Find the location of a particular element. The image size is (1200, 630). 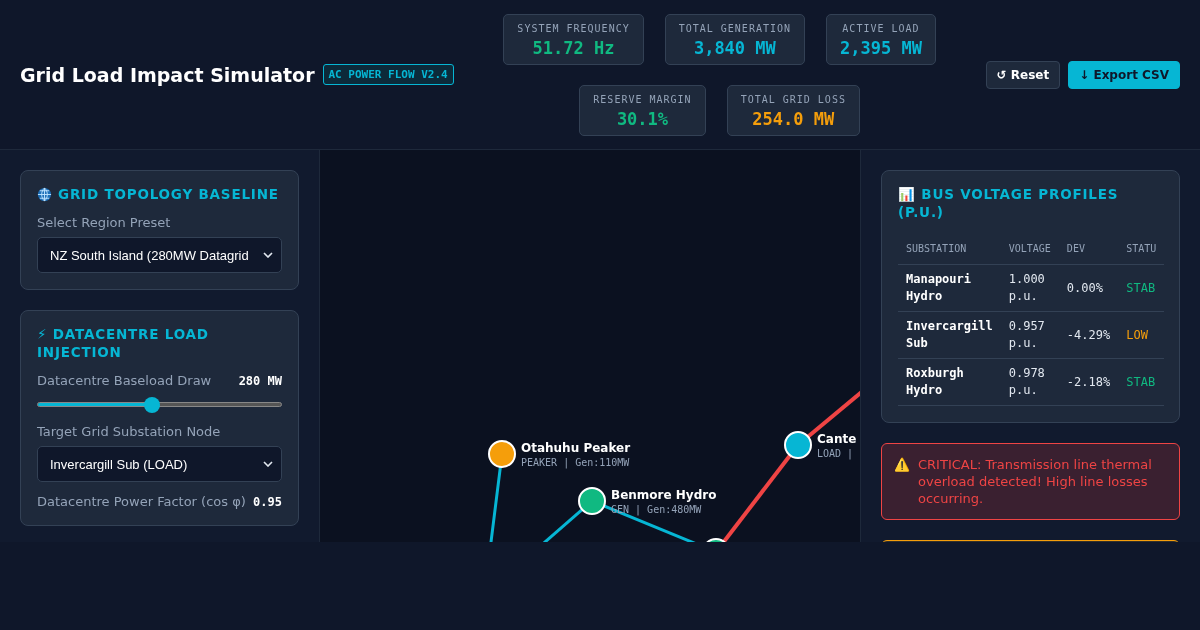

load-slider is located at coordinates (159, 405).